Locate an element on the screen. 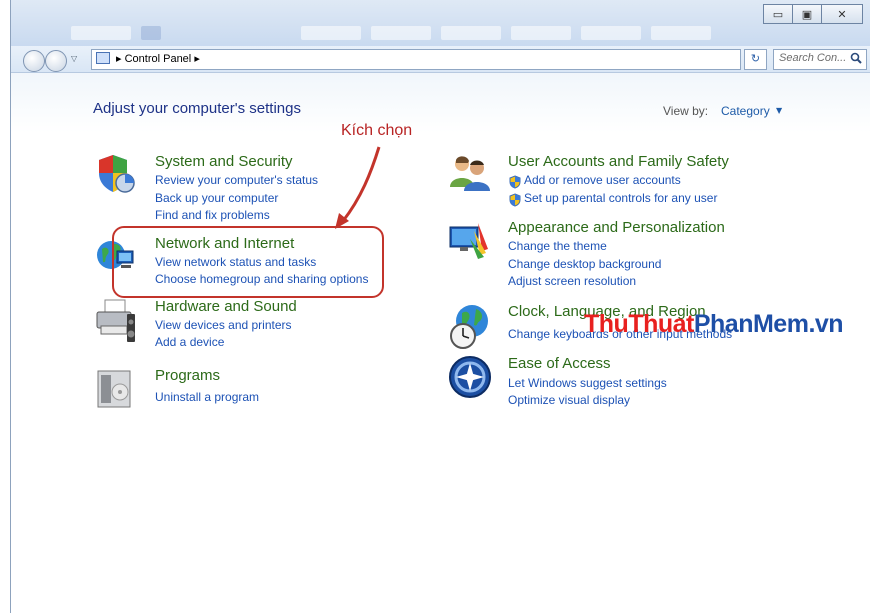  watermark-part1: ThuThuat is located at coordinates (639, 324).